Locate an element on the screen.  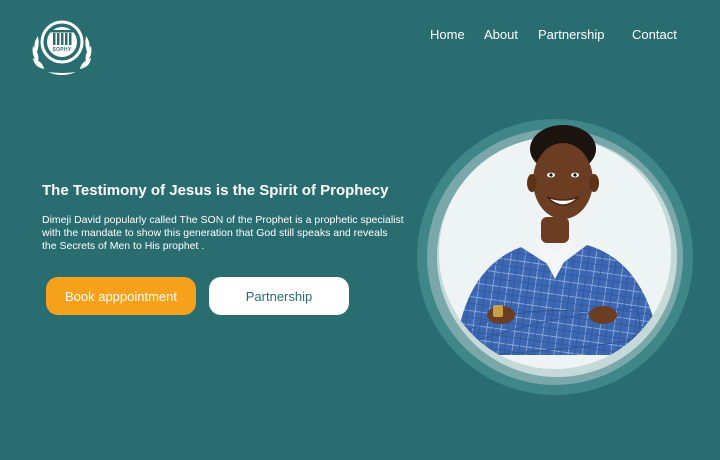
logo-text: SOPHY is located at coordinates (62, 50).